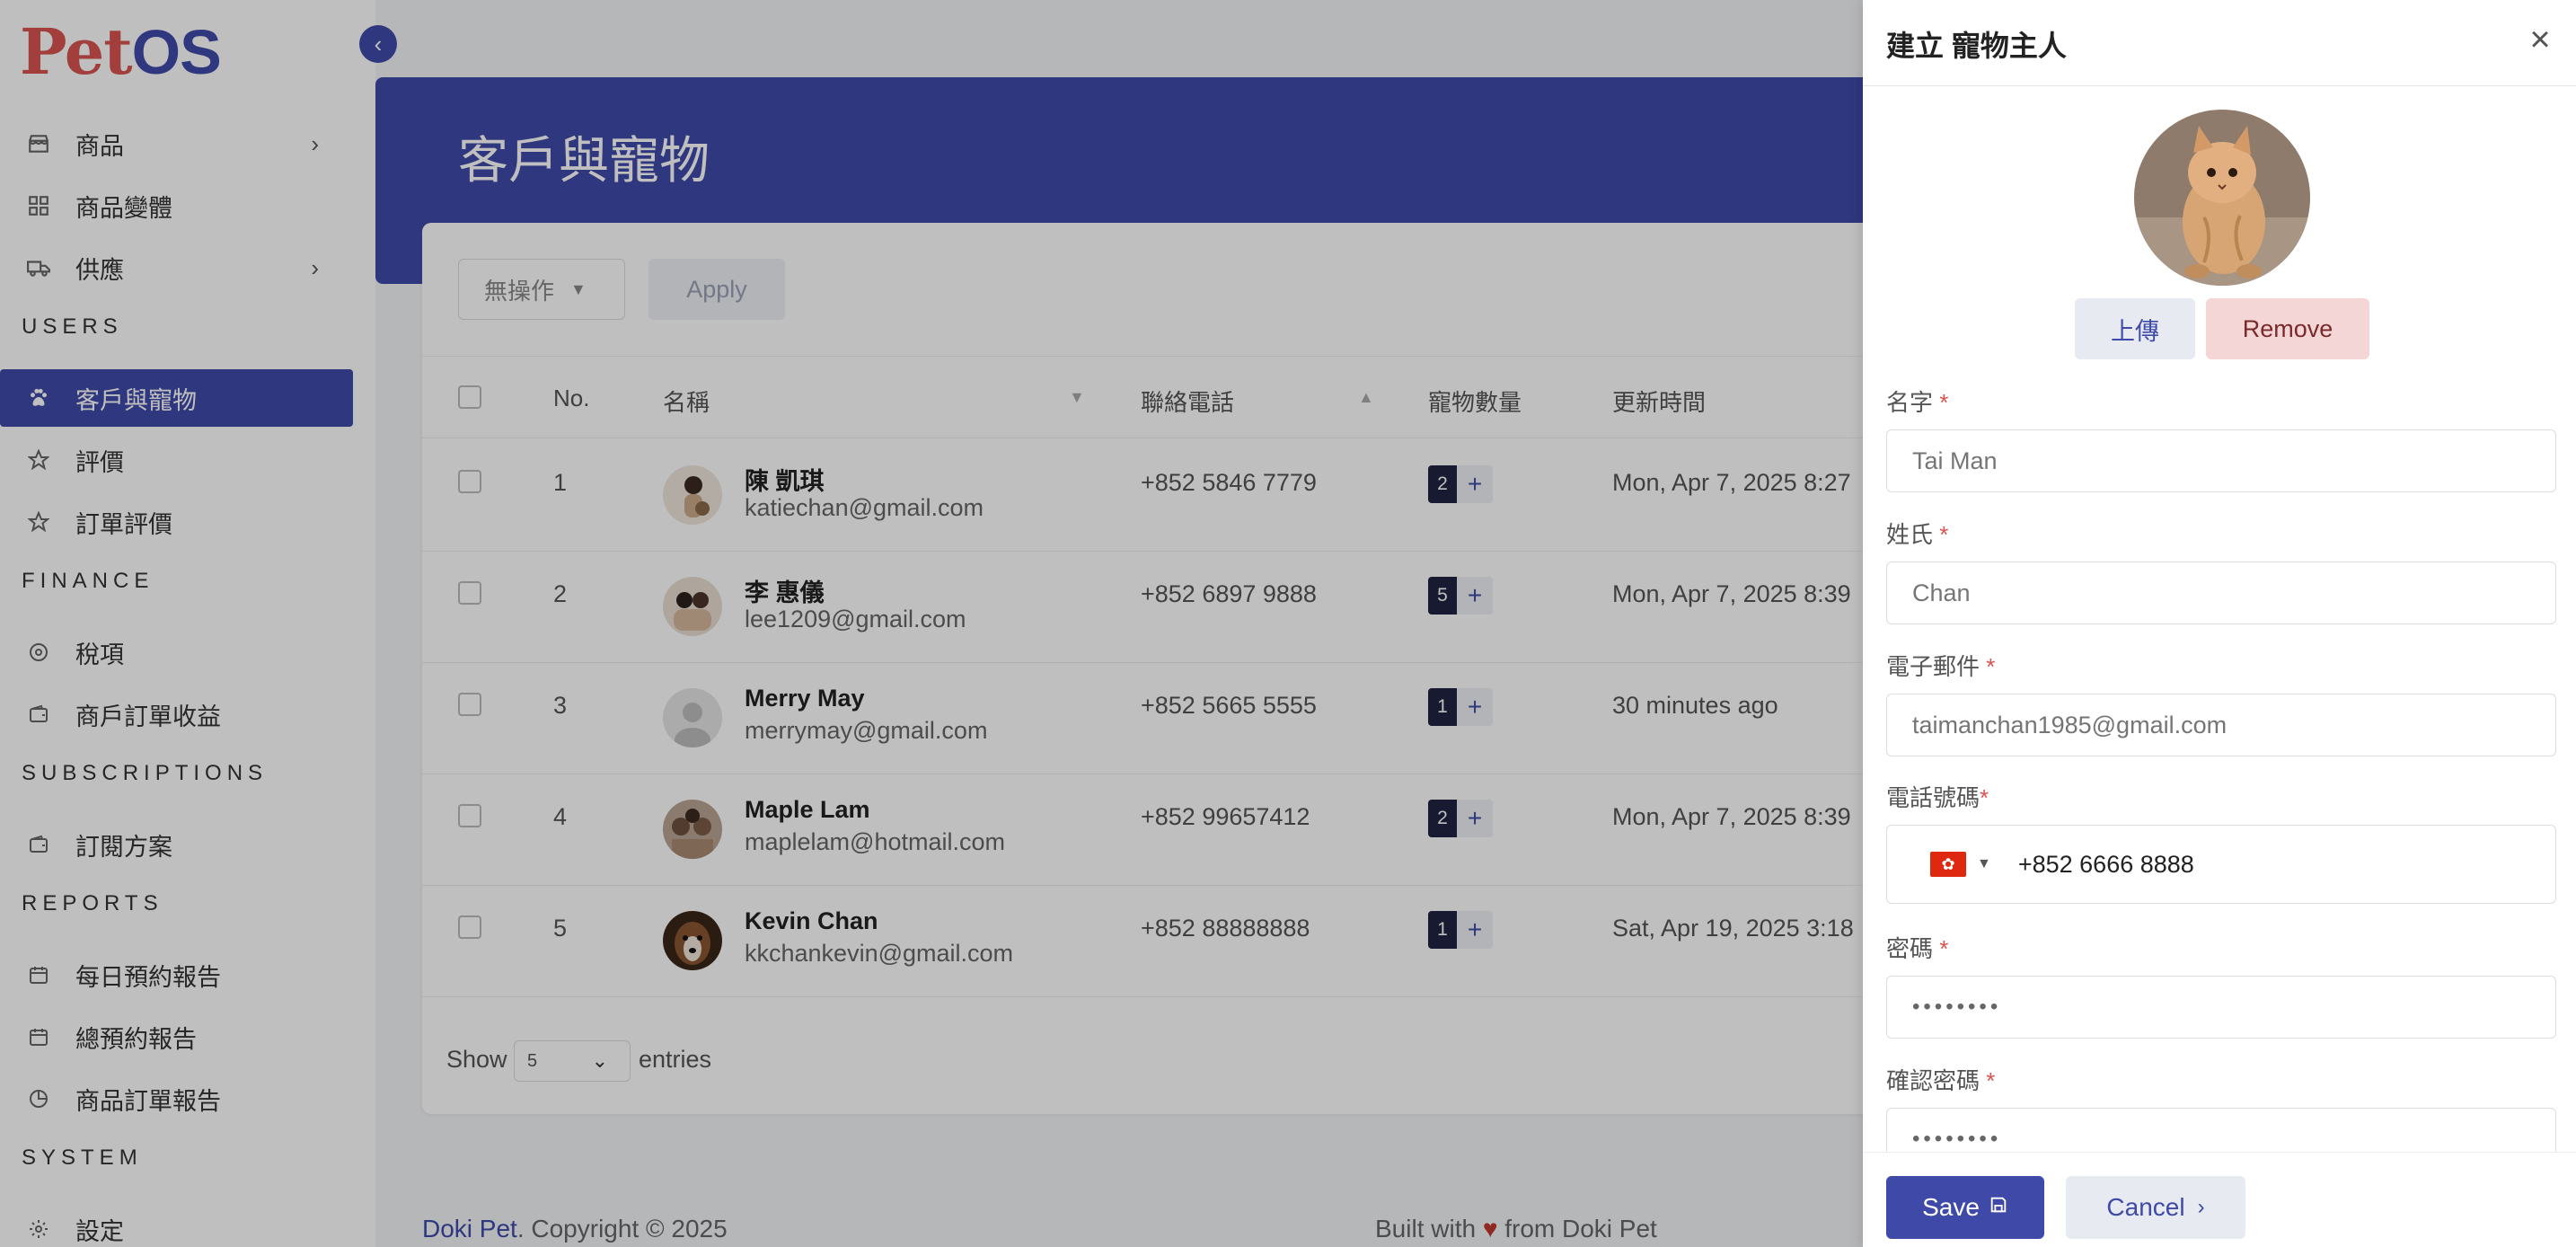 The height and width of the screenshot is (1247, 2576). I want to click on email-label: 電子郵件 *, so click(1941, 665).